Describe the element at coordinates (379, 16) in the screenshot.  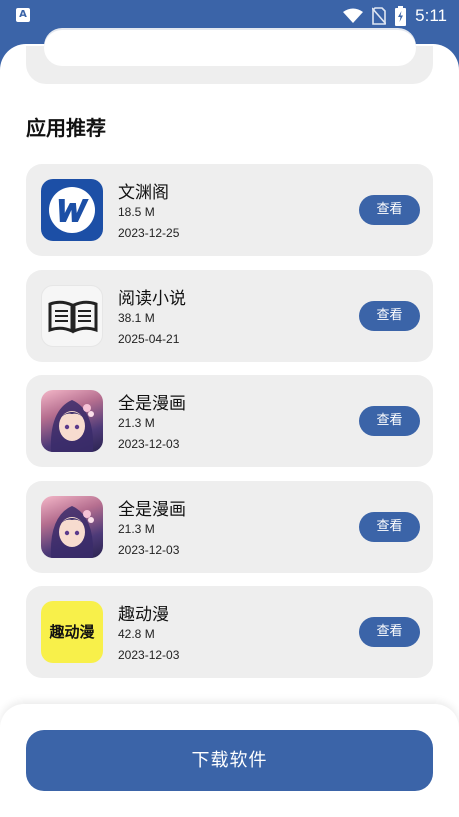
I see `no-sim-icon` at that location.